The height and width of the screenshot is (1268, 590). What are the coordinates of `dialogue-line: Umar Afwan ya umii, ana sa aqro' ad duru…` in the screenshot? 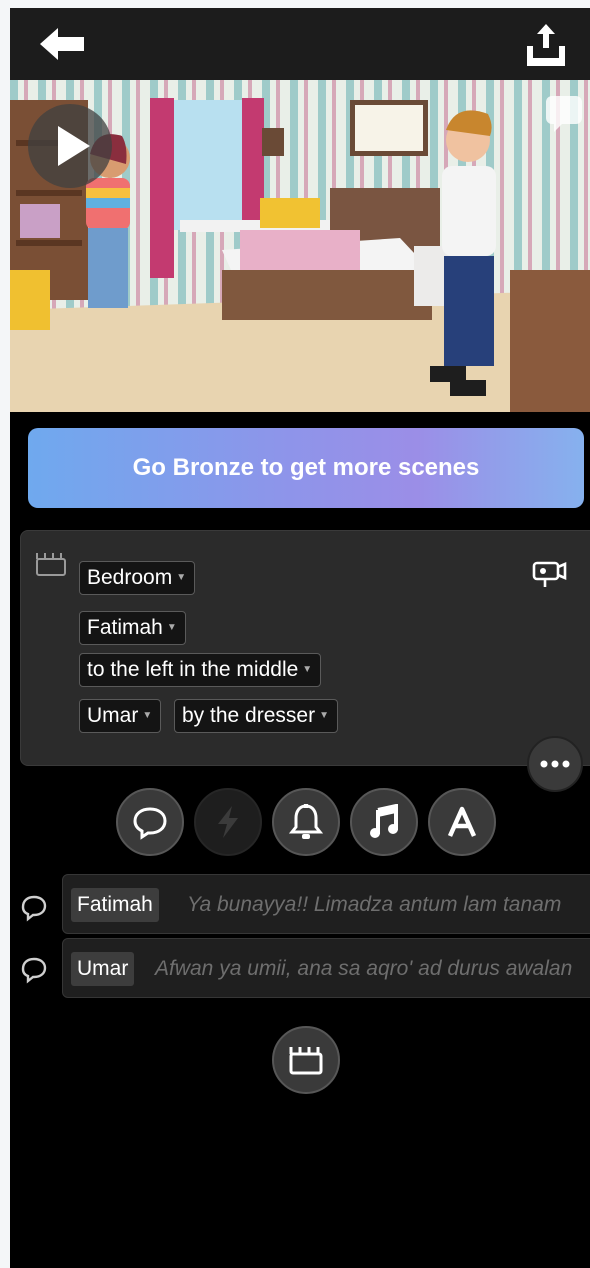 It's located at (326, 968).